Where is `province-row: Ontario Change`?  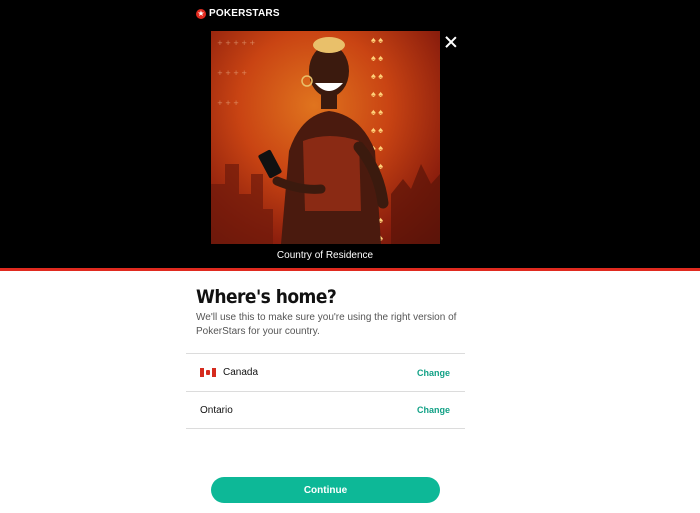 province-row: Ontario Change is located at coordinates (325, 410).